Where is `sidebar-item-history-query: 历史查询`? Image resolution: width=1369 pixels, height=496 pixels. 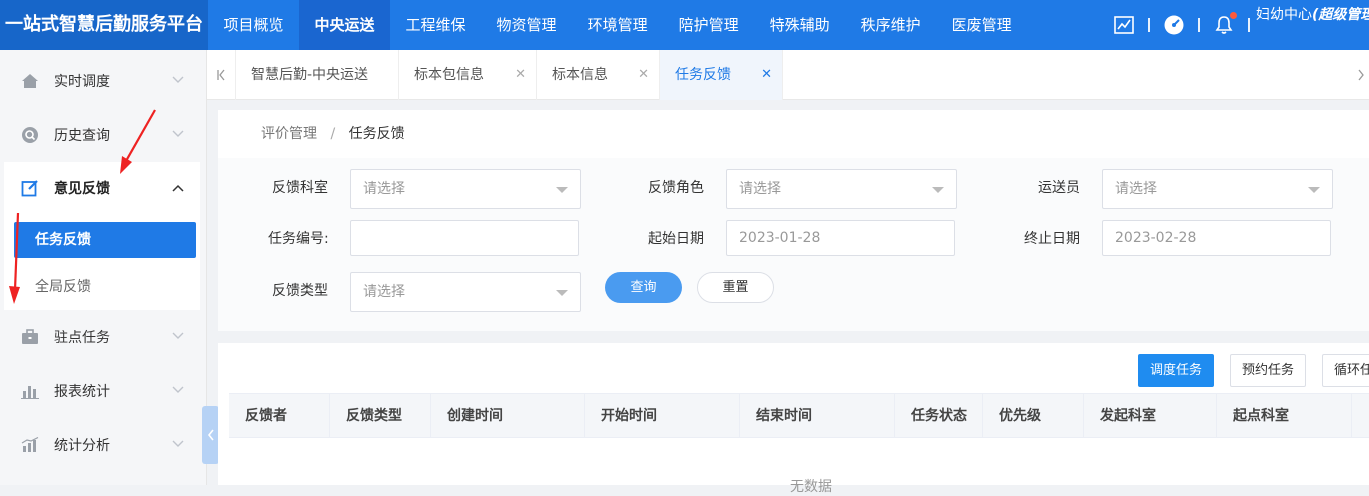 sidebar-item-history-query: 历史查询 is located at coordinates (102, 135).